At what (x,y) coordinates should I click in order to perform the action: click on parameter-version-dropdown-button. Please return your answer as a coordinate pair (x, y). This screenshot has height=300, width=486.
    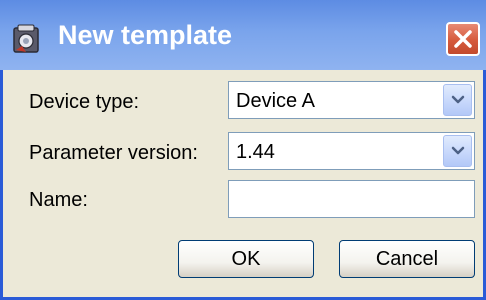
    Looking at the image, I should click on (457, 151).